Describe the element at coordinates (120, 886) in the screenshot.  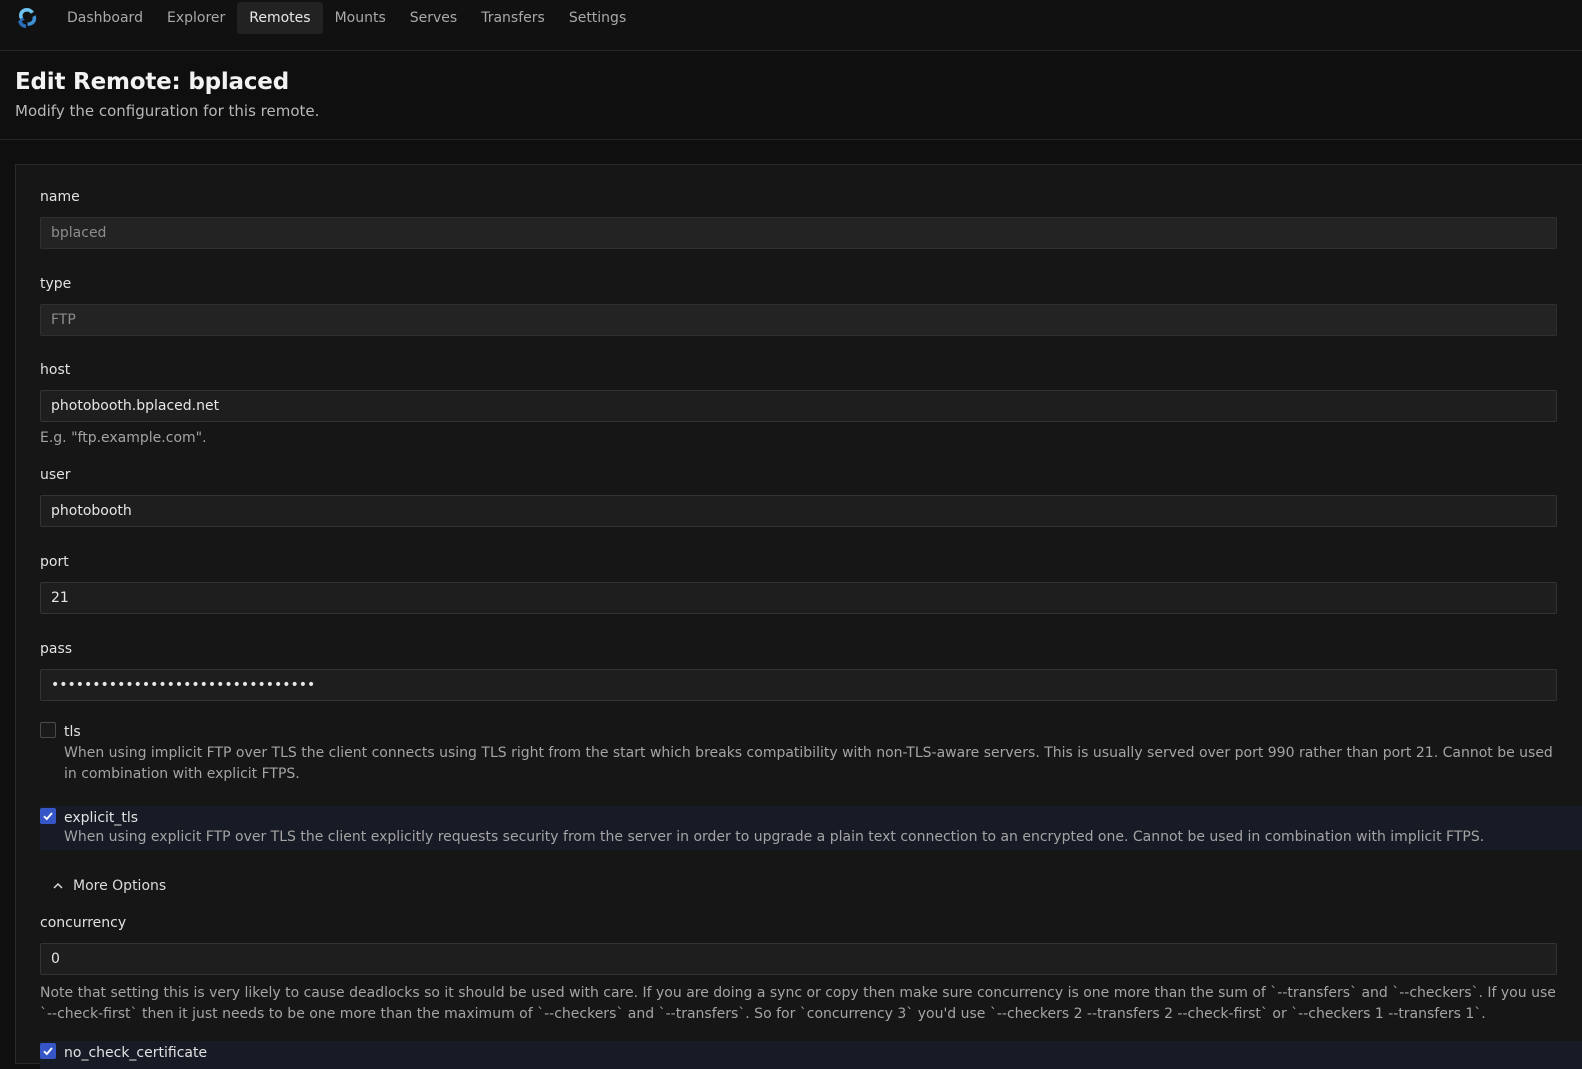
I see `more-options-label: More Options` at that location.